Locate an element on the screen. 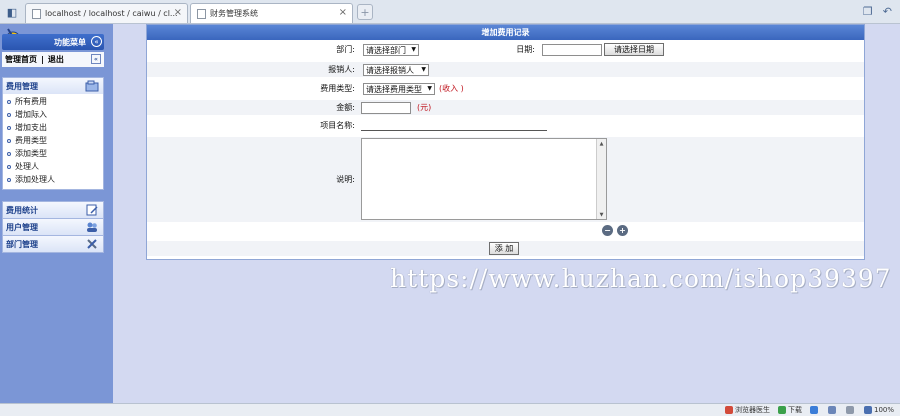 The image size is (900, 416). group-expense-management: 费用管理 所有费用 增加际入 增加支出 费用类型 添加类型 处理人 添加处理人 is located at coordinates (53, 133).